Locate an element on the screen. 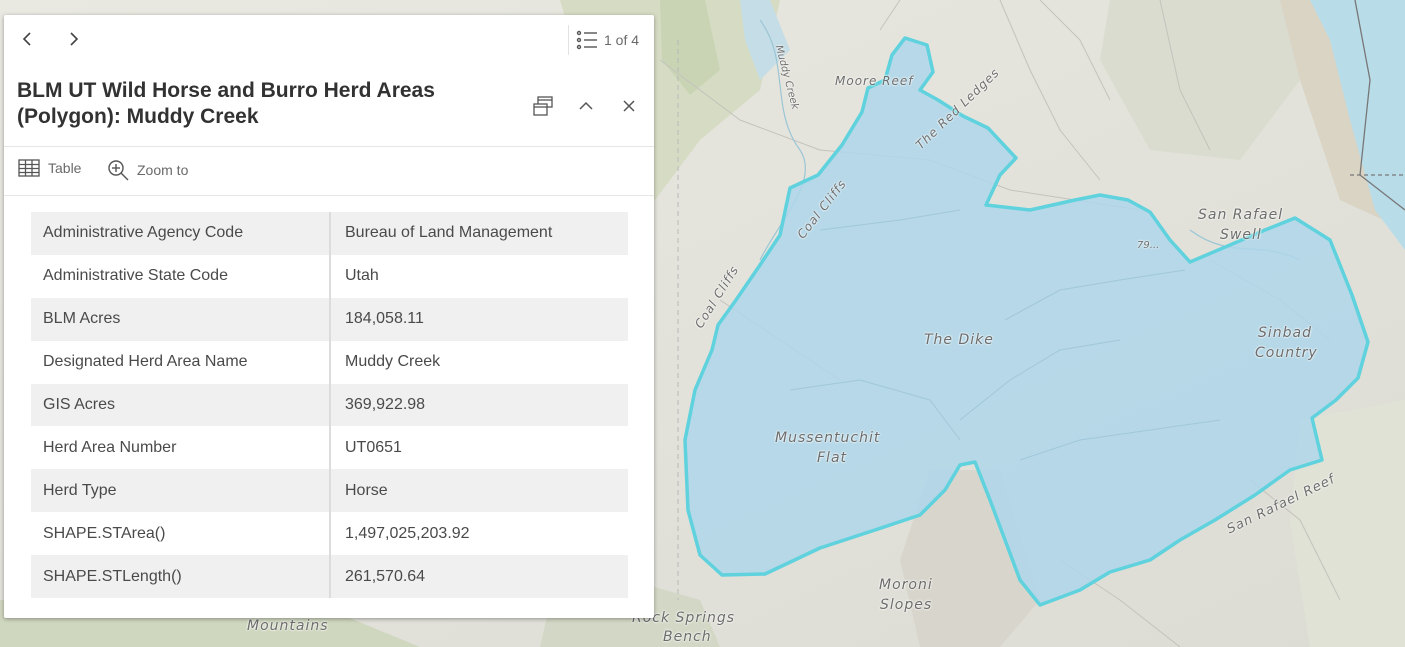 This screenshot has height=647, width=1405. attribute-value: 1,497,025,203.92 is located at coordinates (407, 533).